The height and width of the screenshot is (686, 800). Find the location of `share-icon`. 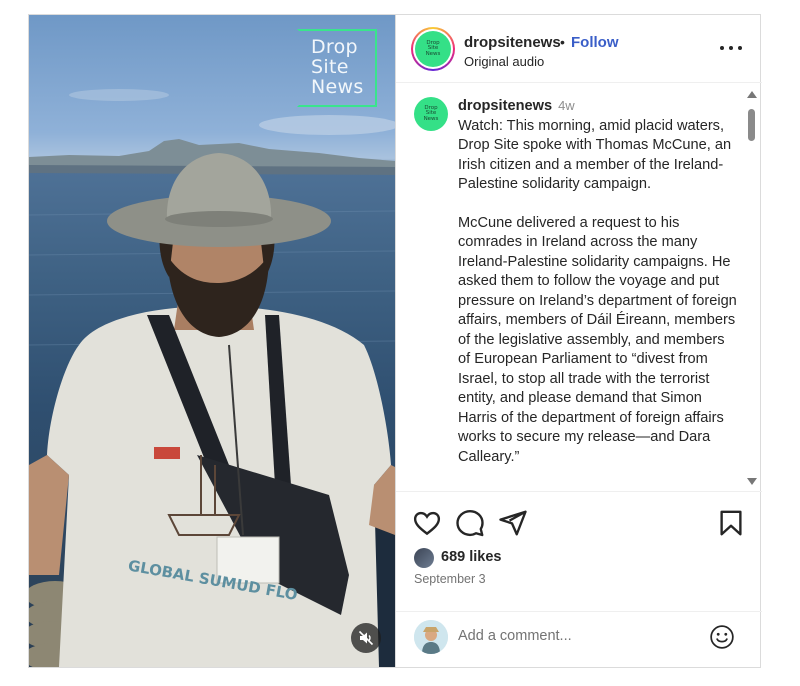

share-icon is located at coordinates (513, 523).